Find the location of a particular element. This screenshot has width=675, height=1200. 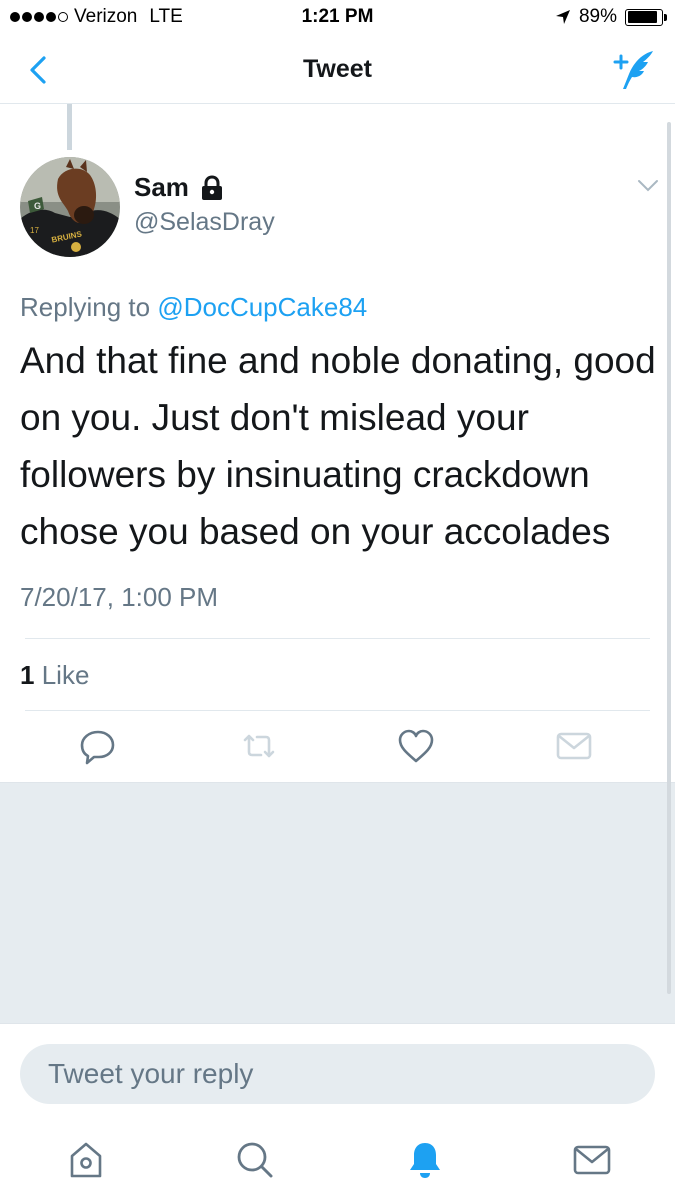

avatar-image: G 17 BRUINS is located at coordinates (70, 207).